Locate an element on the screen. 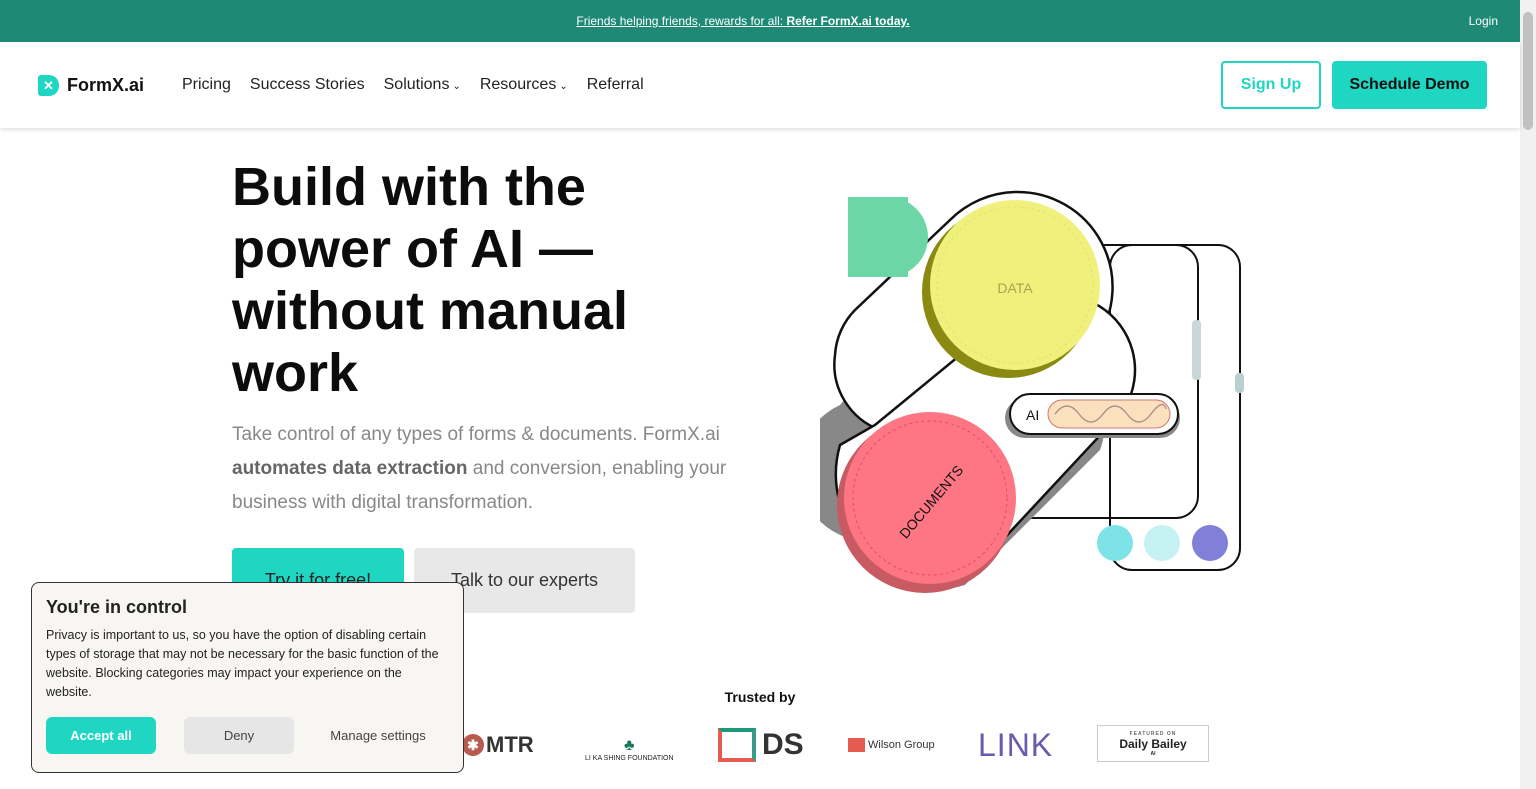 The height and width of the screenshot is (789, 1536). ds-text: DS is located at coordinates (783, 744).